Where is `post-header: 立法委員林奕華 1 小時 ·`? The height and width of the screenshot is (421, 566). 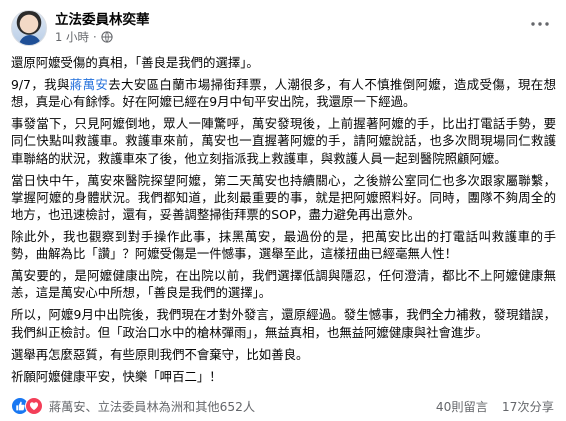 post-header: 立法委員林奕華 1 小時 · is located at coordinates (283, 28).